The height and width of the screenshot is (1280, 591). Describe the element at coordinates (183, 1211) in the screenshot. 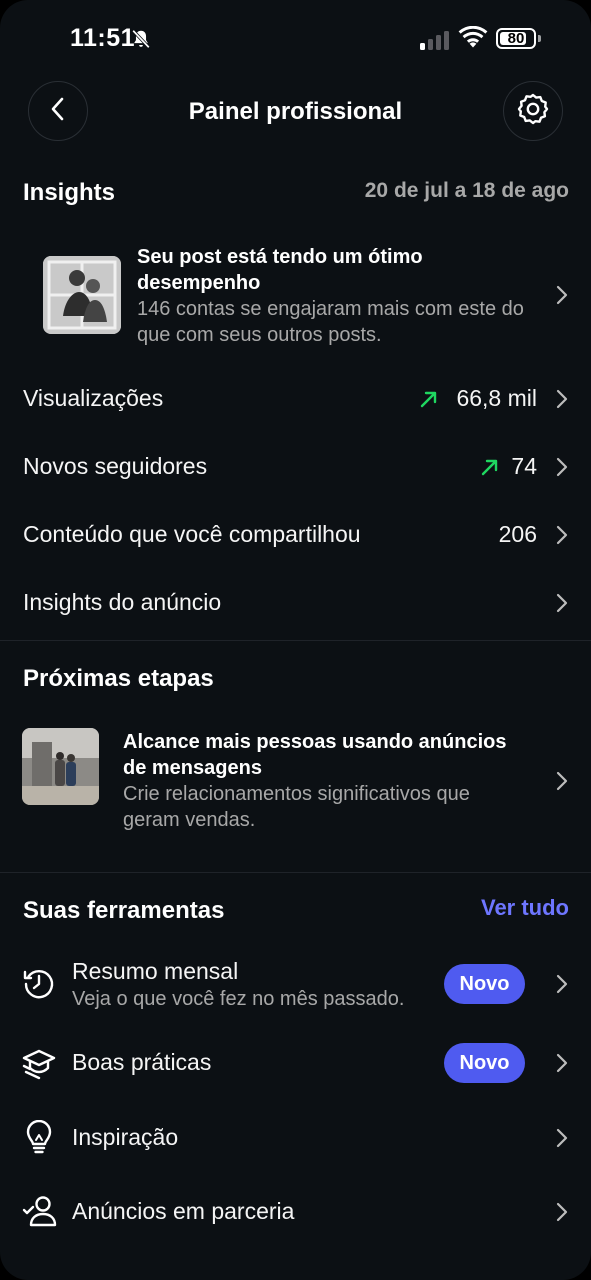

I see `tool-label: Anúncios em parceria` at that location.